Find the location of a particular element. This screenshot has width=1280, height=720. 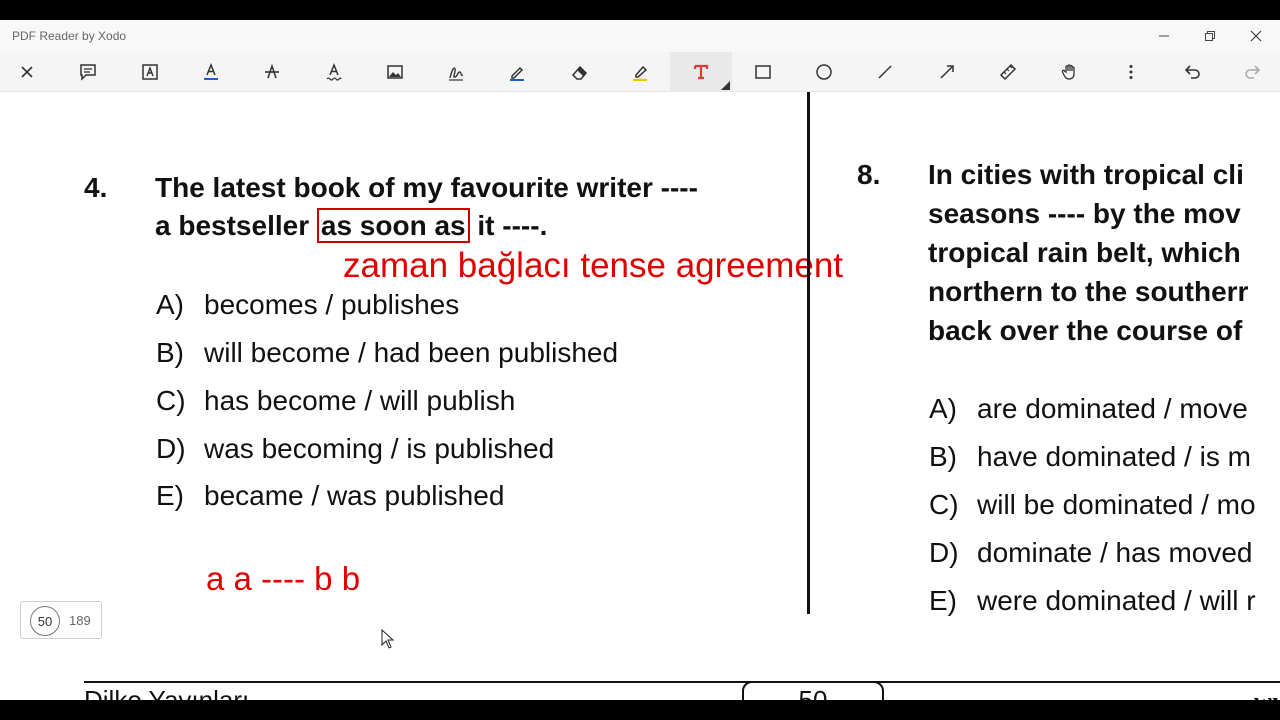

comment-icon is located at coordinates (88, 72).